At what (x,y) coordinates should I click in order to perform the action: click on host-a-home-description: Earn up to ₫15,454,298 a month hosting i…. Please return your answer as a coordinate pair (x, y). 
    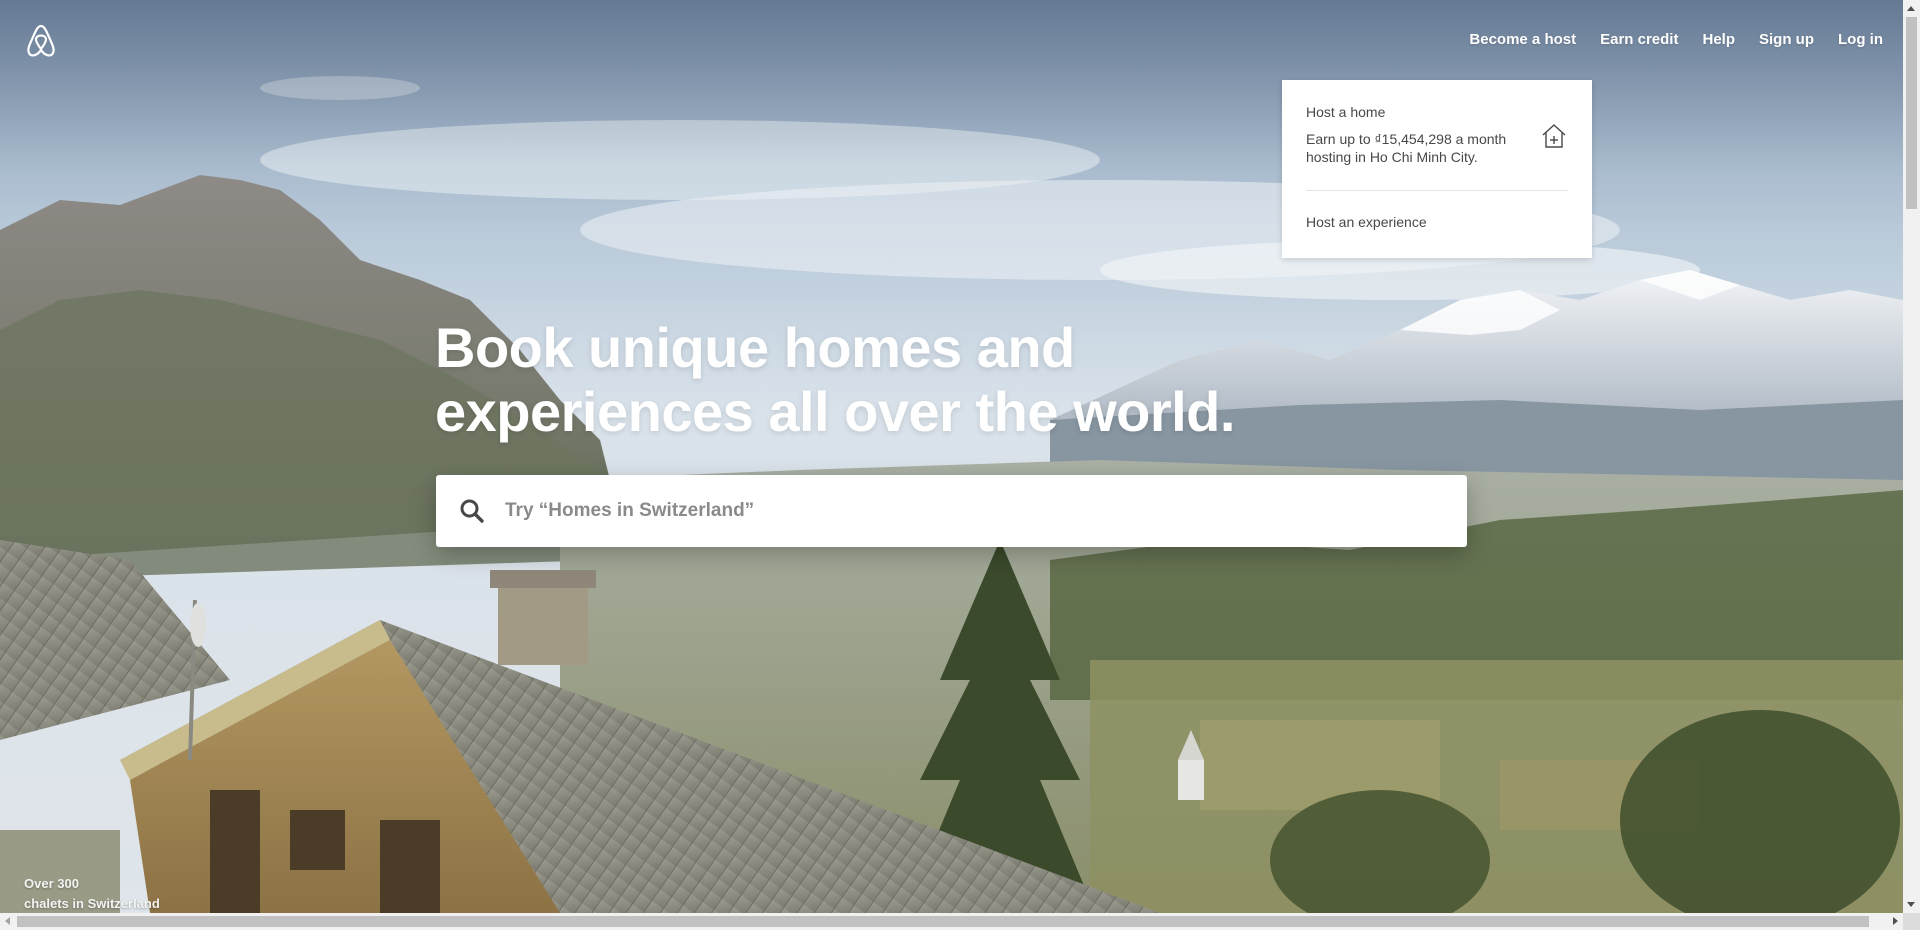
    Looking at the image, I should click on (1406, 148).